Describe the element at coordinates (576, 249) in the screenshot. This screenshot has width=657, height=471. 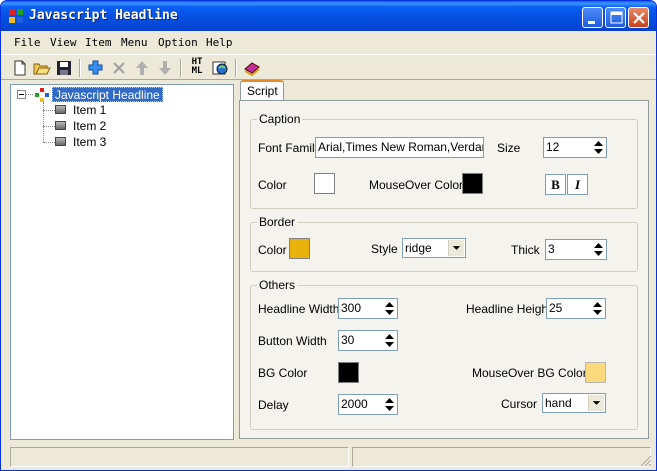
I see `thick-spinner: 3` at that location.